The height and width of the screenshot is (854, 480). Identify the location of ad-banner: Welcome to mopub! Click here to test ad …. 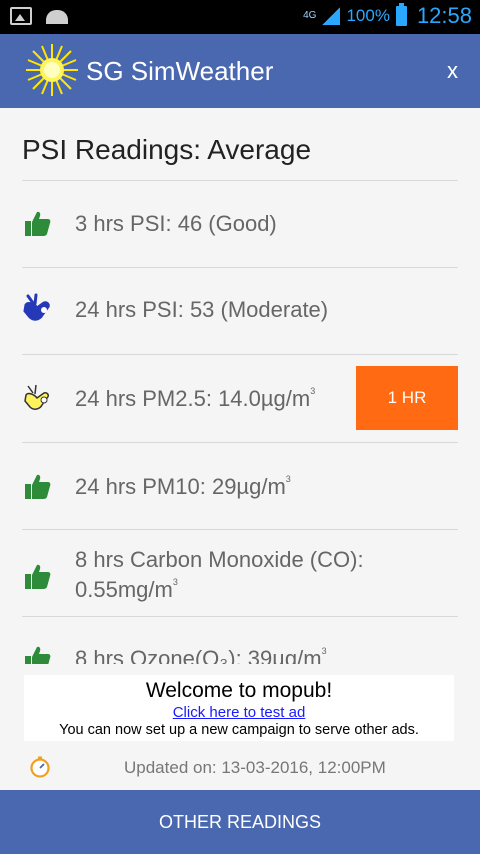
(239, 708).